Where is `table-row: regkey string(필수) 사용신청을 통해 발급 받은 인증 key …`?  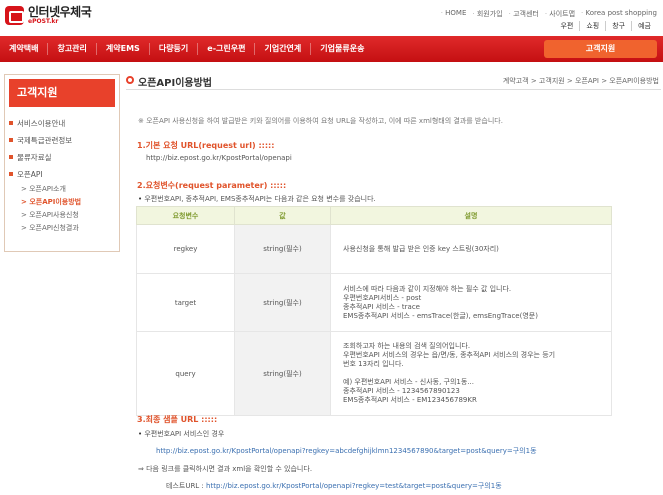
table-row: regkey string(필수) 사용신청을 통해 발급 받은 인증 key … is located at coordinates (374, 249).